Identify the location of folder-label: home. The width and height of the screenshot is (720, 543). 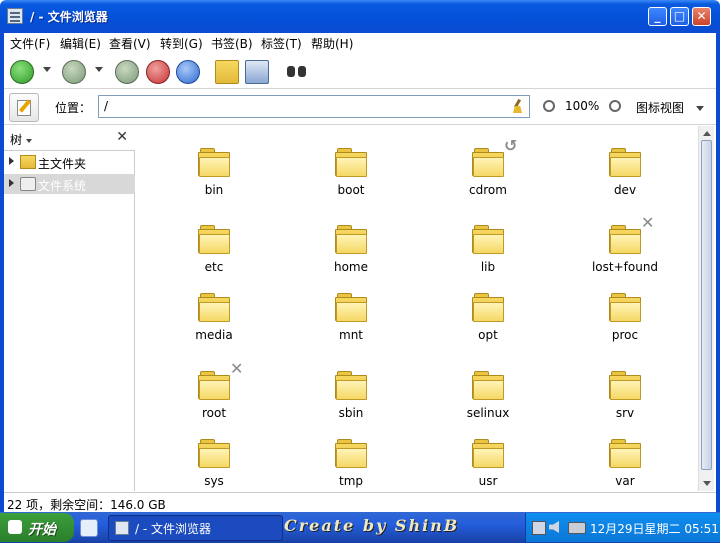
(351, 267).